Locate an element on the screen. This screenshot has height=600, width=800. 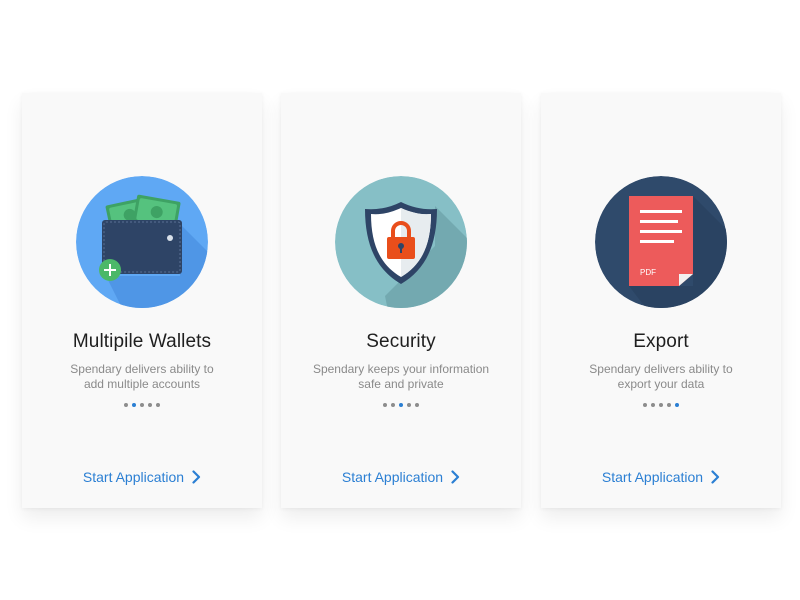
shield-lock-icon is located at coordinates (401, 242).